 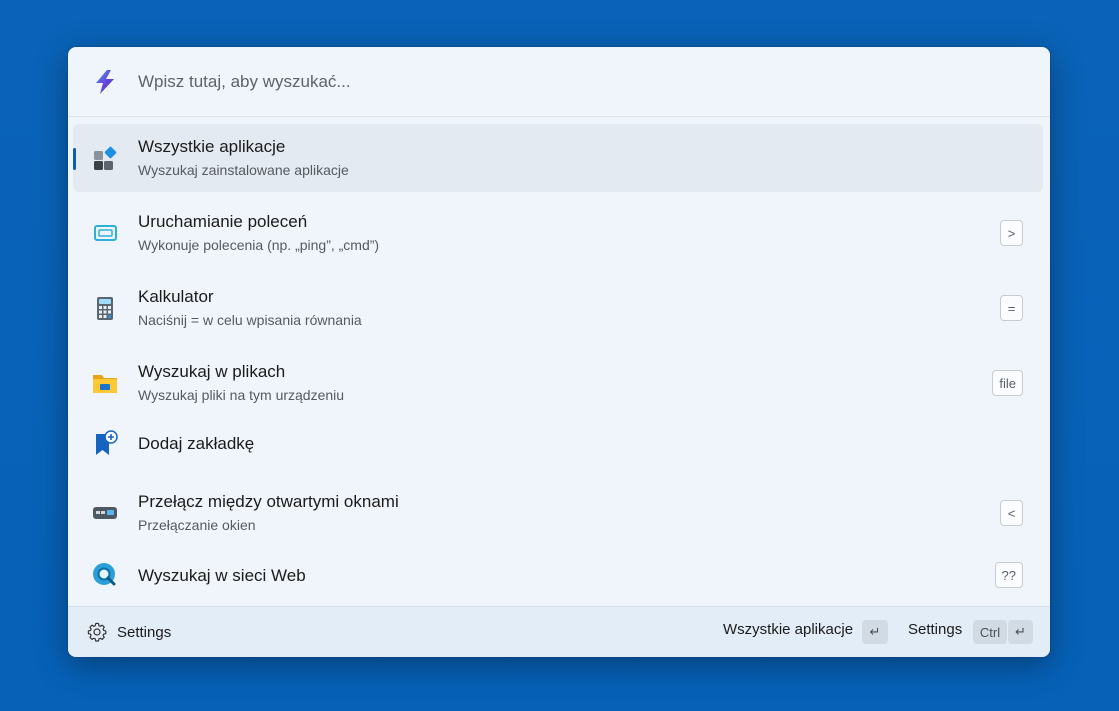 I want to click on result-title: Przełącz między otwartymi oknami, so click(x=268, y=501).